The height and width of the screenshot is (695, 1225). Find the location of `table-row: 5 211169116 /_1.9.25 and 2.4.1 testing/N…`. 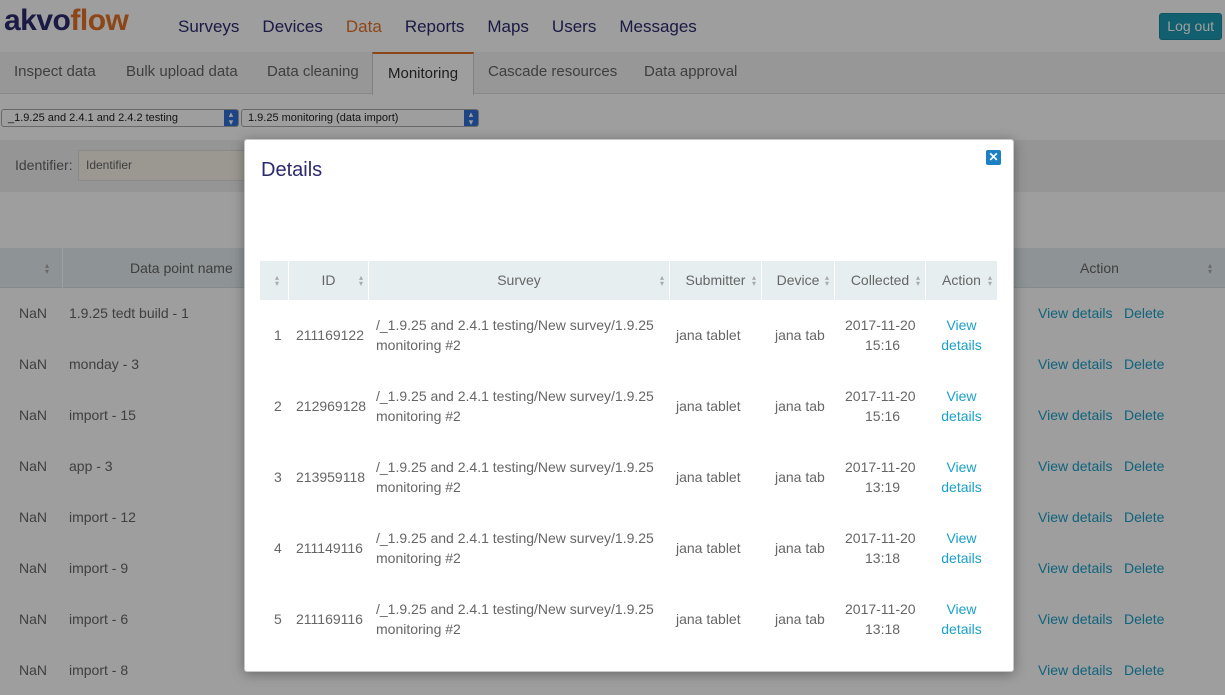

table-row: 5 211169116 /_1.9.25 and 2.4.1 testing/N… is located at coordinates (628, 619).